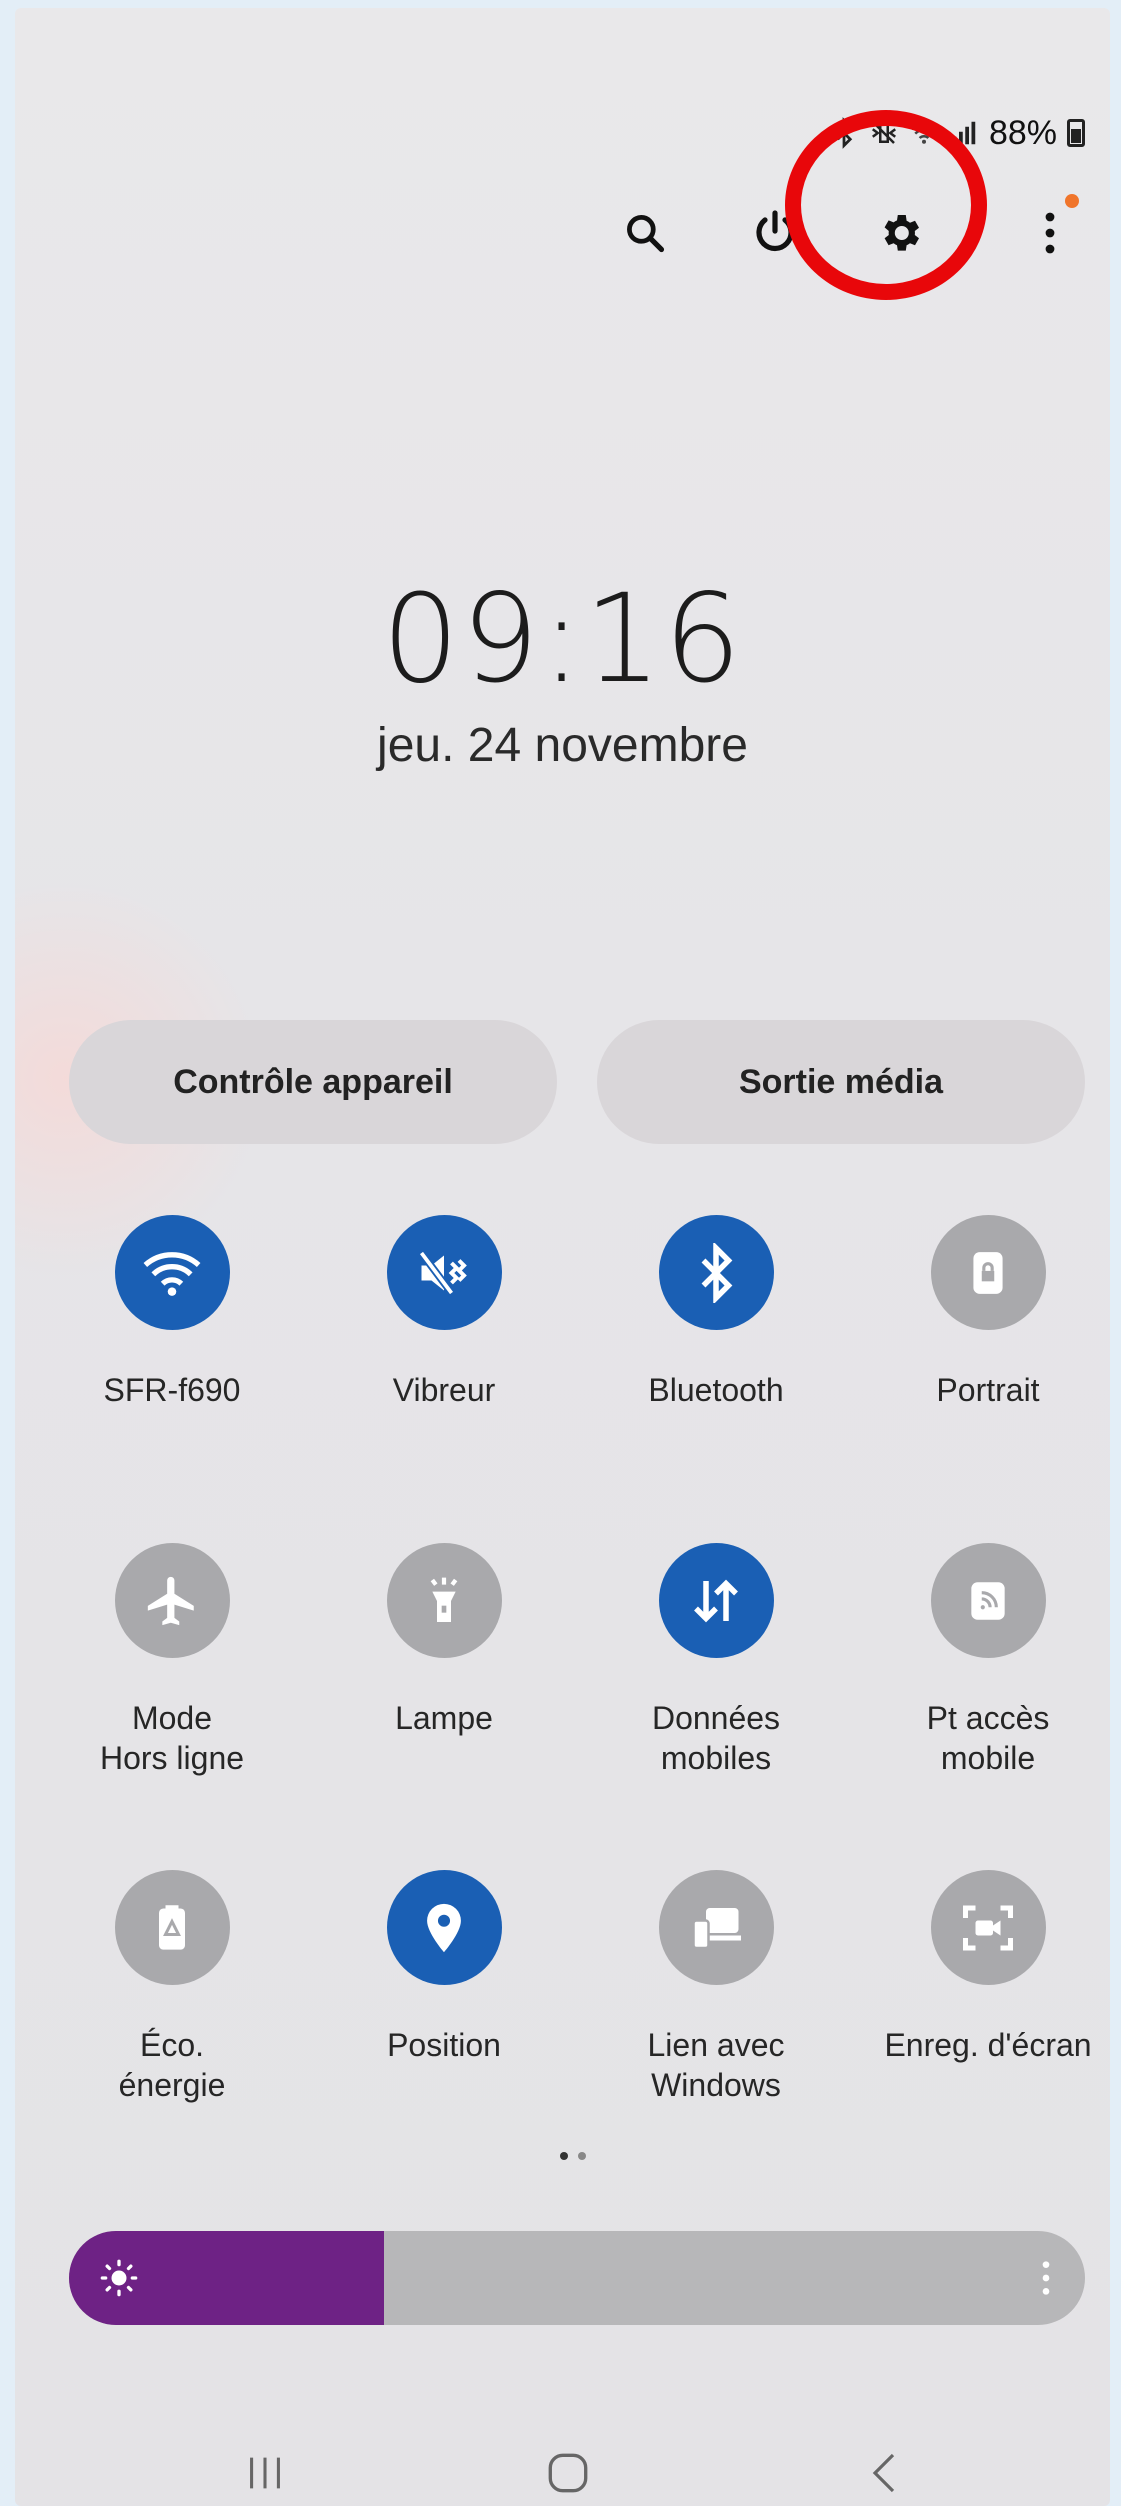 The height and width of the screenshot is (2506, 1121). Describe the element at coordinates (988, 1272) in the screenshot. I see `portrait-lock-icon` at that location.